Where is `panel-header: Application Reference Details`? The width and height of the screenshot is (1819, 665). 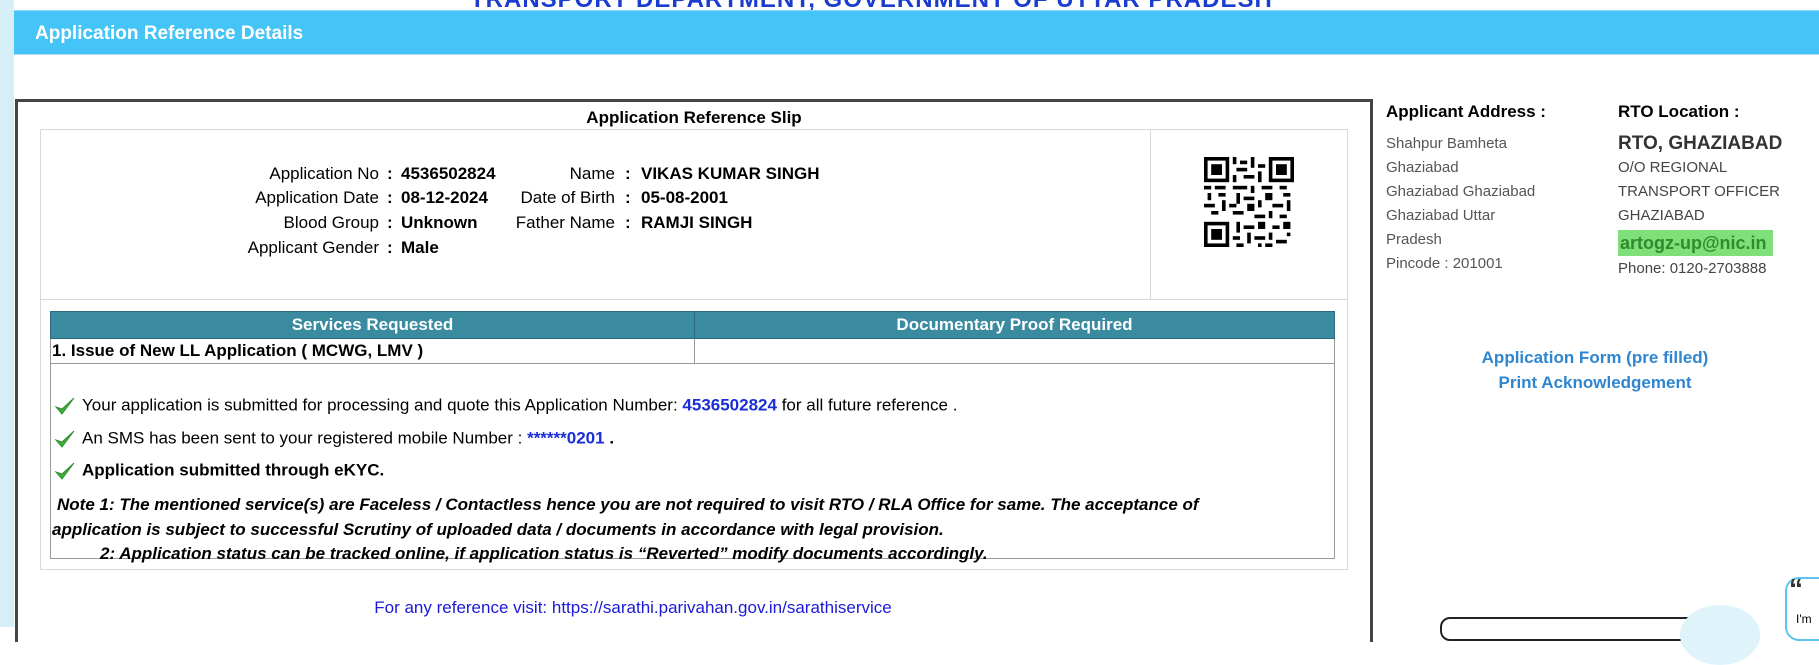
panel-header: Application Reference Details is located at coordinates (916, 32).